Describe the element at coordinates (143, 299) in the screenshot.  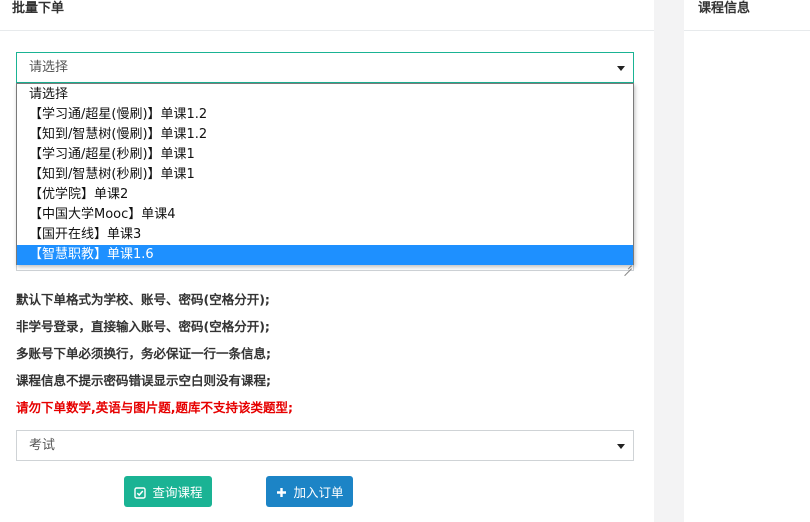
I see `instruction-line: 默认下单格式为学校、账号、密码(空格分开);` at that location.